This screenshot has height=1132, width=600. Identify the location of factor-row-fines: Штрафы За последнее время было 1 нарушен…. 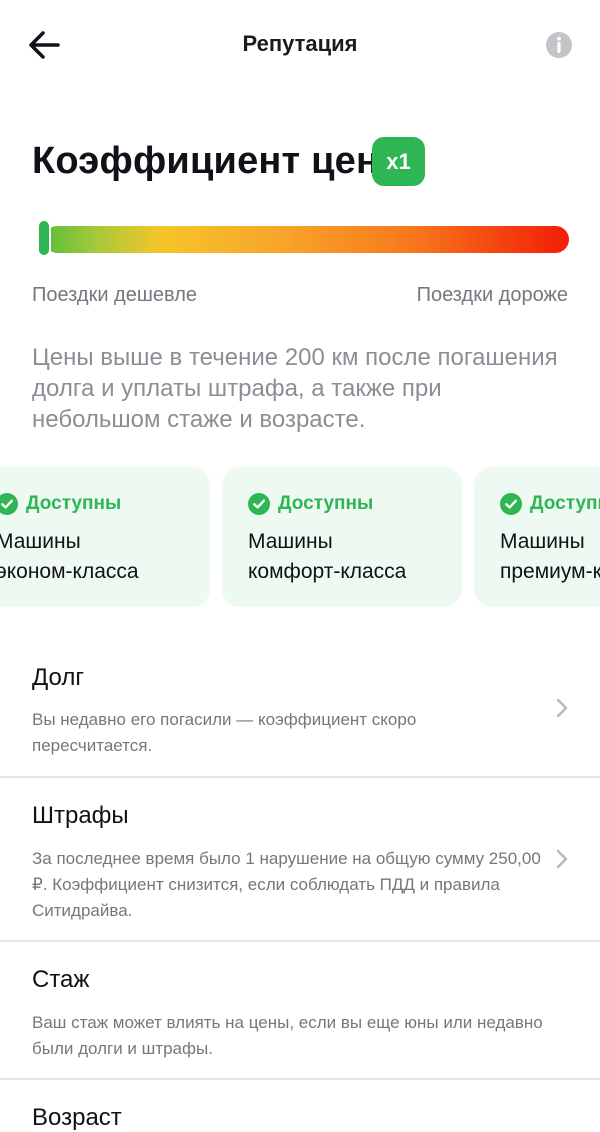
(300, 859).